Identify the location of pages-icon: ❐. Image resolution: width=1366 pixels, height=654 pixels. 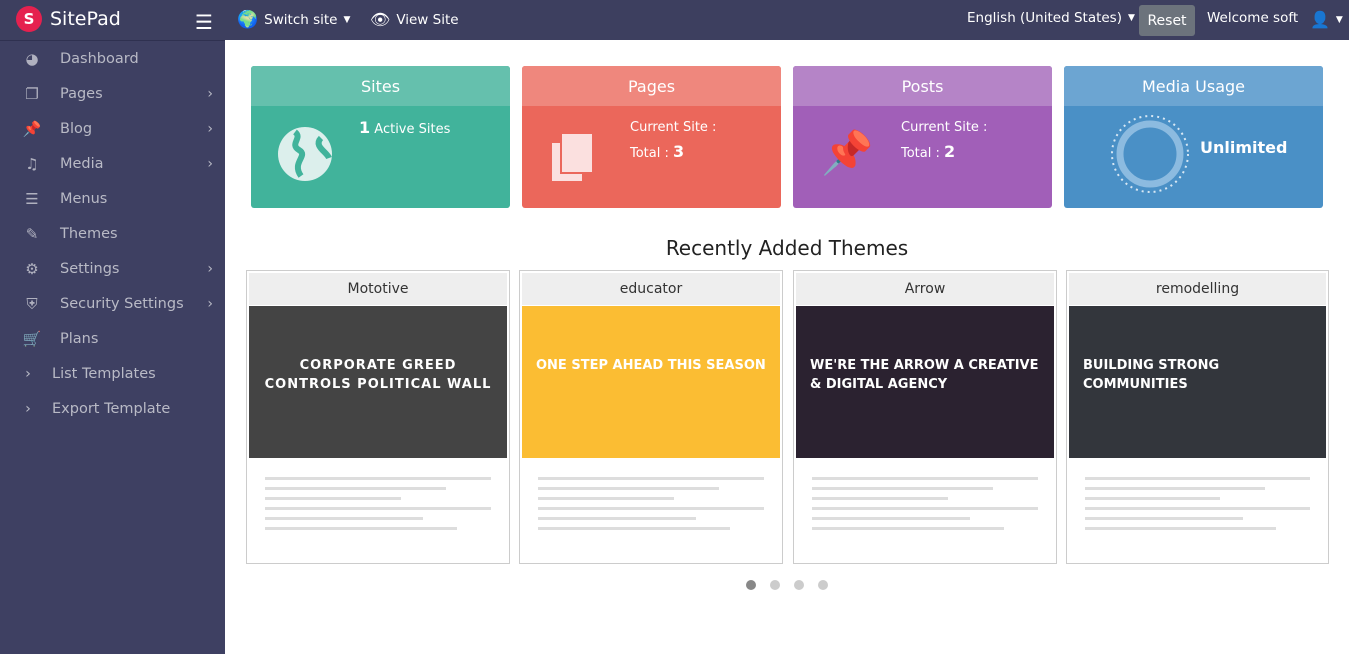
(32, 93).